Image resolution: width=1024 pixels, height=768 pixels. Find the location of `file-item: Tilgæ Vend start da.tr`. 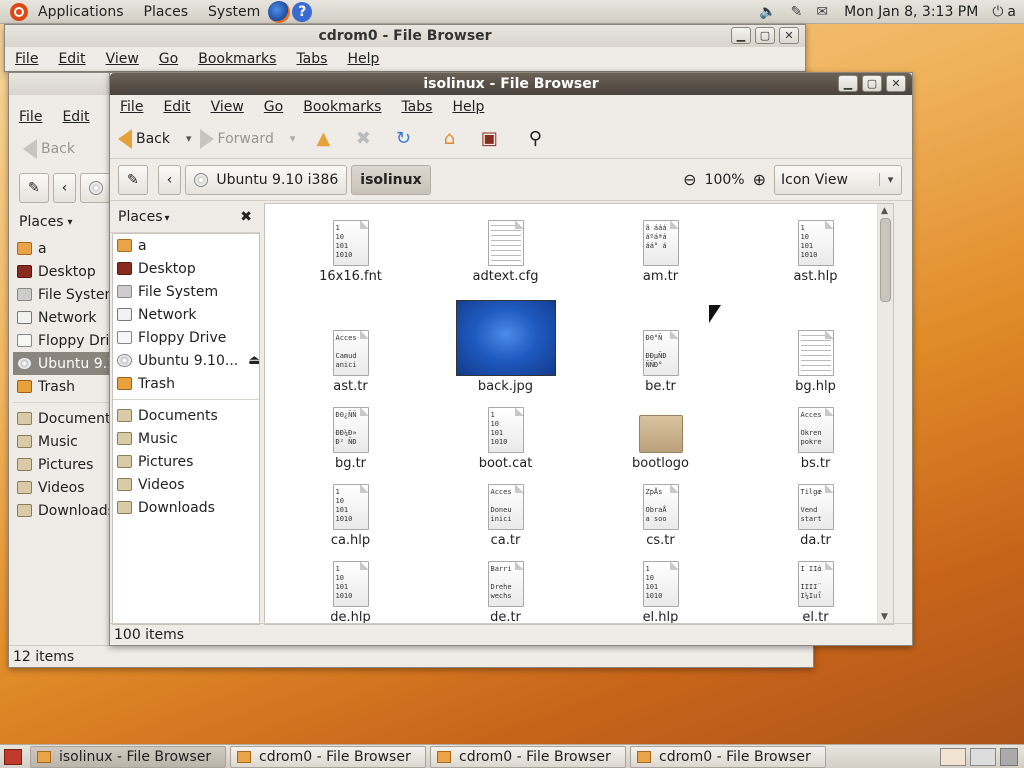

file-item: Tilgæ Vend start da.tr is located at coordinates (815, 512).